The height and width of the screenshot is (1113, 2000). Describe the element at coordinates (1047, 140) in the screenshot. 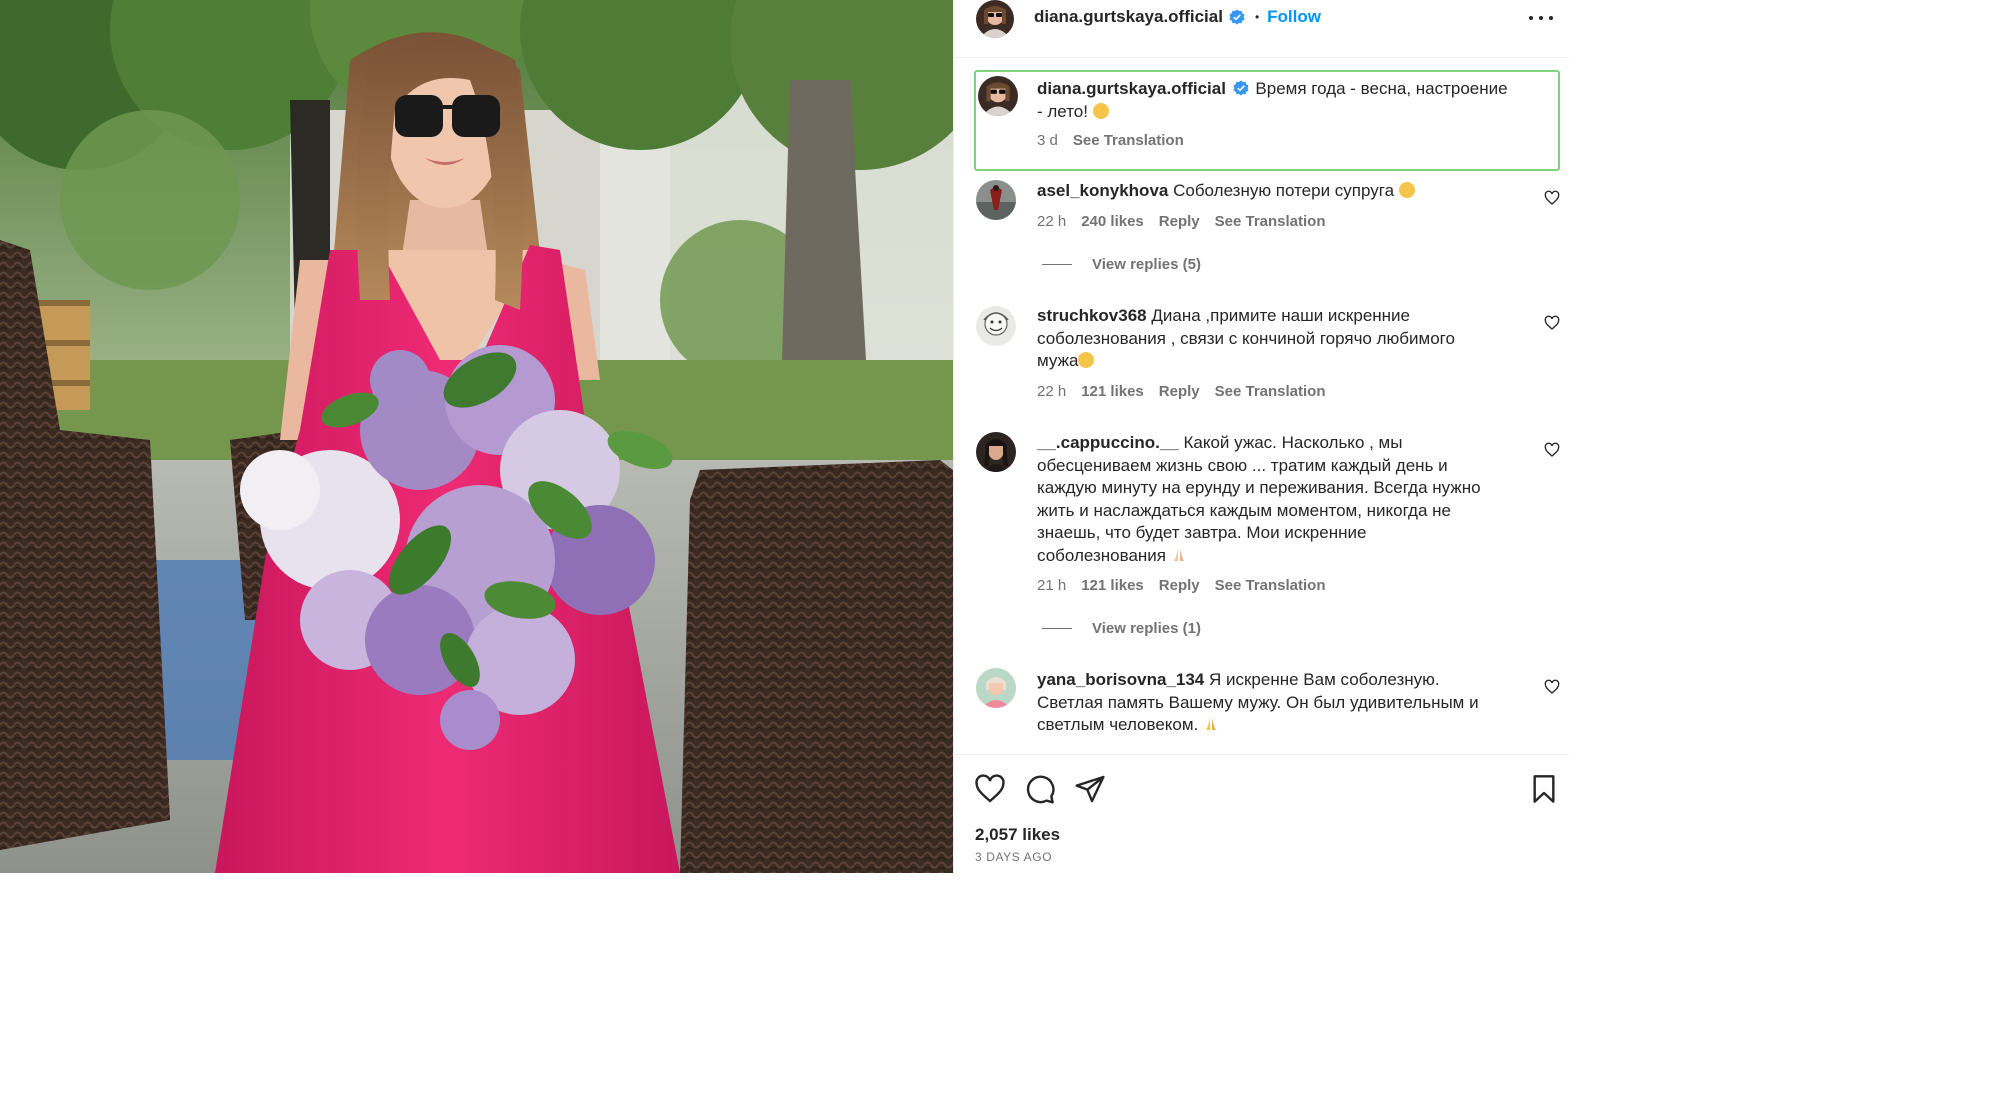

I see `caption-time: 3 d` at that location.